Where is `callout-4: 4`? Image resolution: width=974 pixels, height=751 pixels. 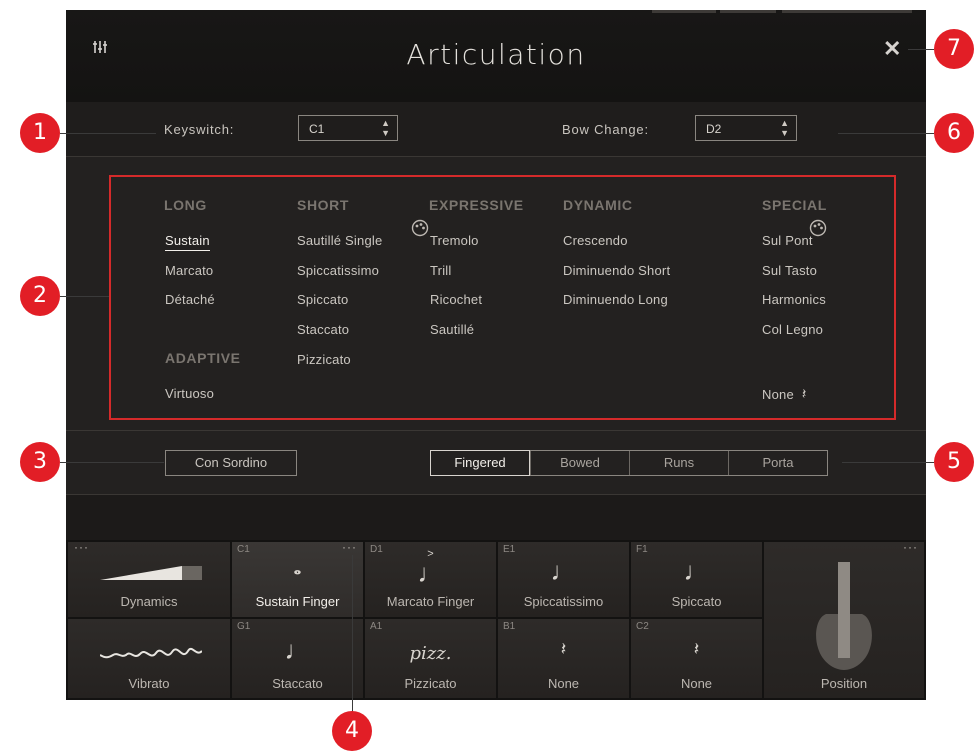 callout-4: 4 is located at coordinates (352, 731).